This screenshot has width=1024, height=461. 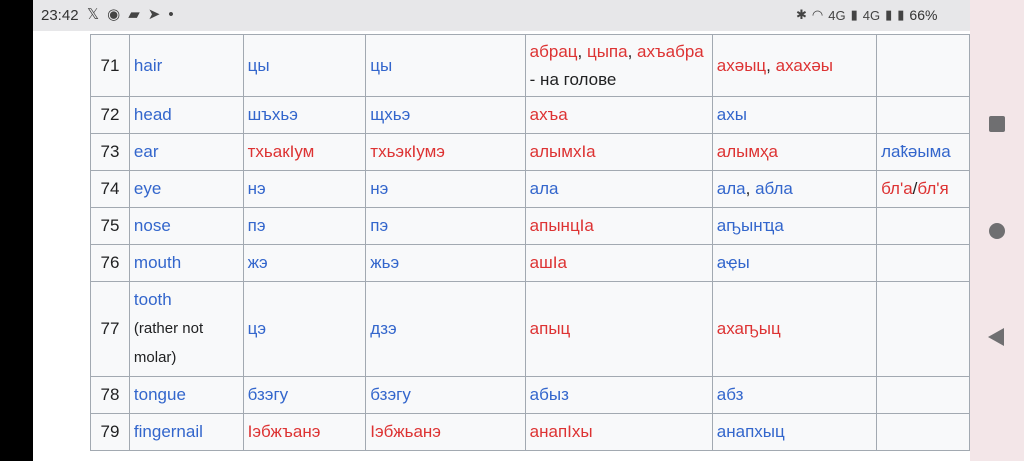 What do you see at coordinates (618, 329) in the screenshot?
I see `word-cell: апыц` at bounding box center [618, 329].